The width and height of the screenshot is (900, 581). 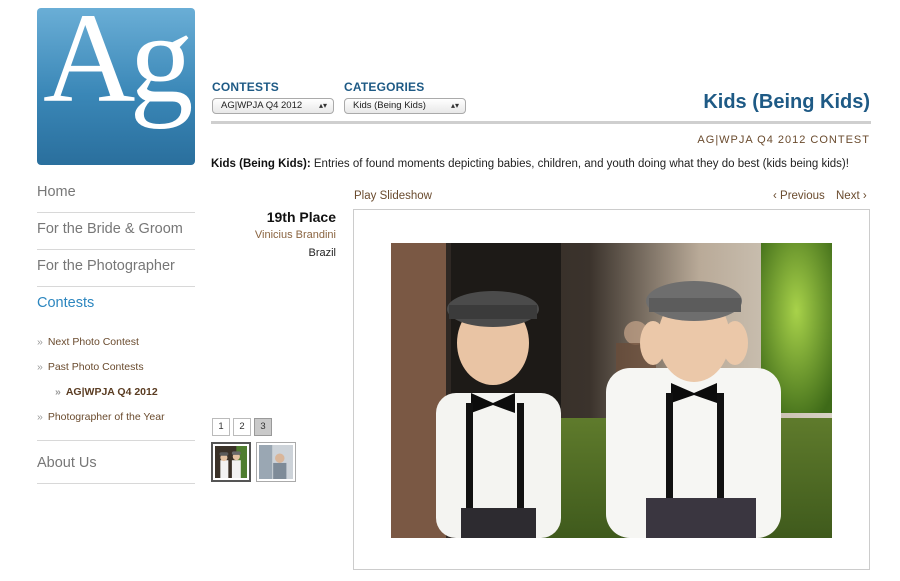 What do you see at coordinates (261, 164) in the screenshot?
I see `description-label: Kids (Being Kids):` at bounding box center [261, 164].